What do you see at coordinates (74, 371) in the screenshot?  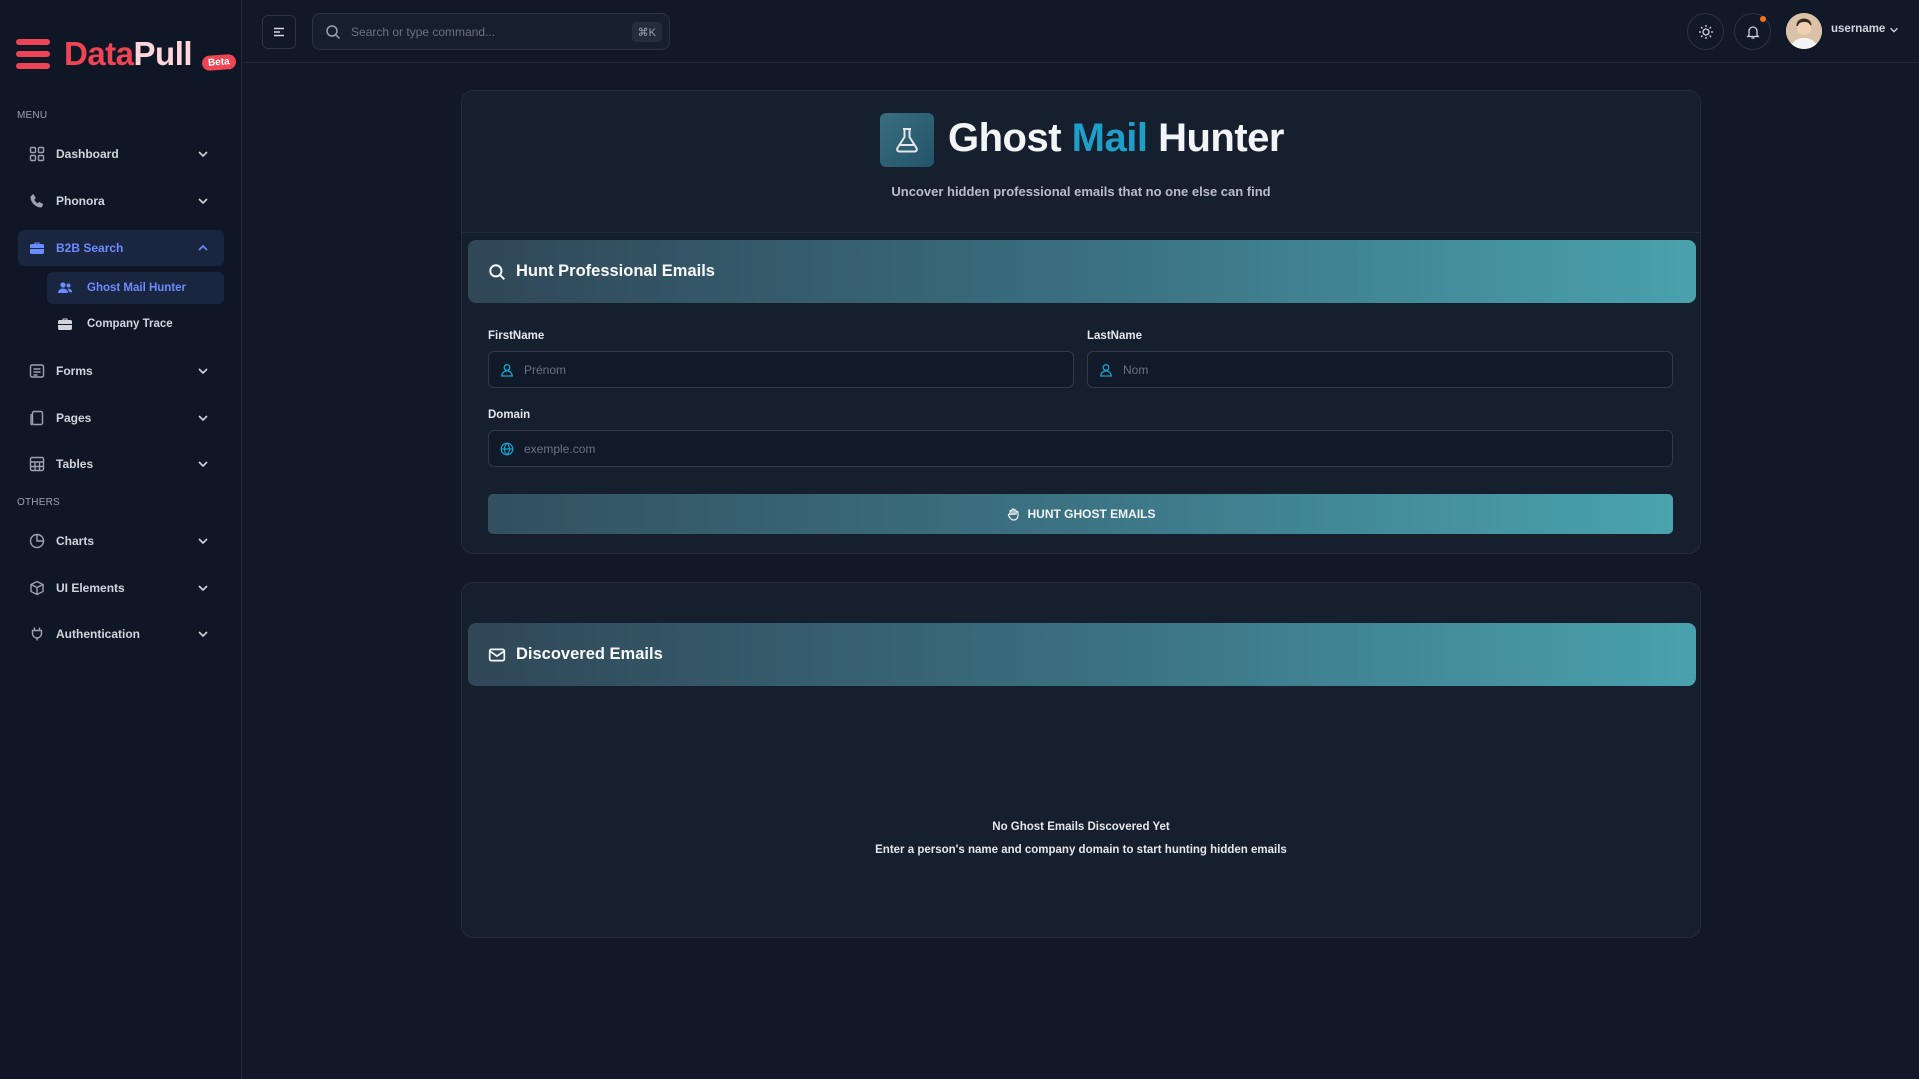 I see `sidebar-item-label: Forms` at bounding box center [74, 371].